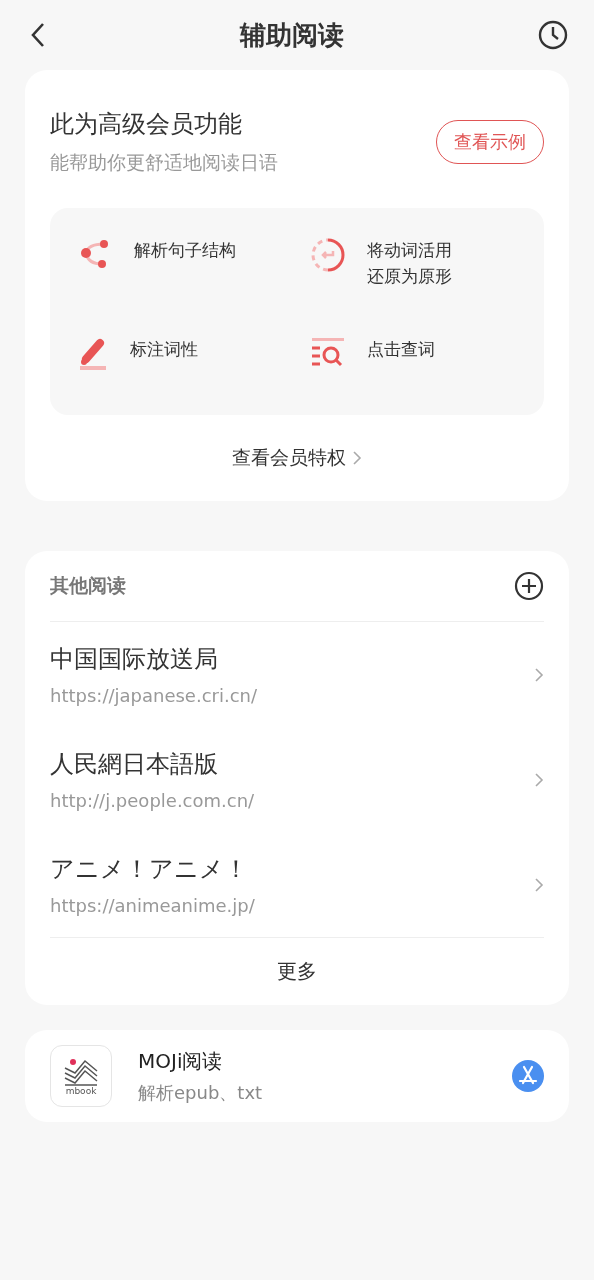  Describe the element at coordinates (81, 1071) in the screenshot. I see `mountain-icon` at that location.